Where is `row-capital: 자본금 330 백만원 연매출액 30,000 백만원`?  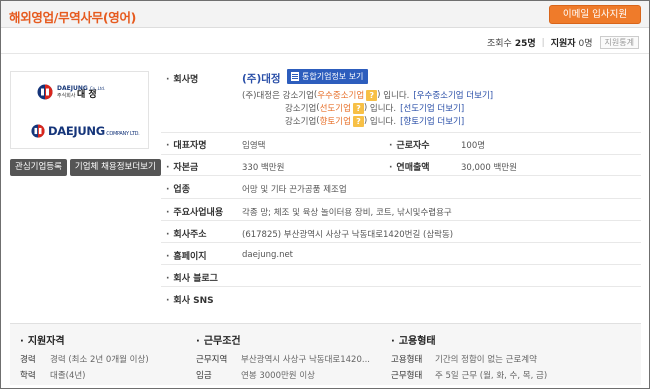
row-capital: 자본금 330 백만원 연매출액 30,000 백만원 is located at coordinates (401, 165).